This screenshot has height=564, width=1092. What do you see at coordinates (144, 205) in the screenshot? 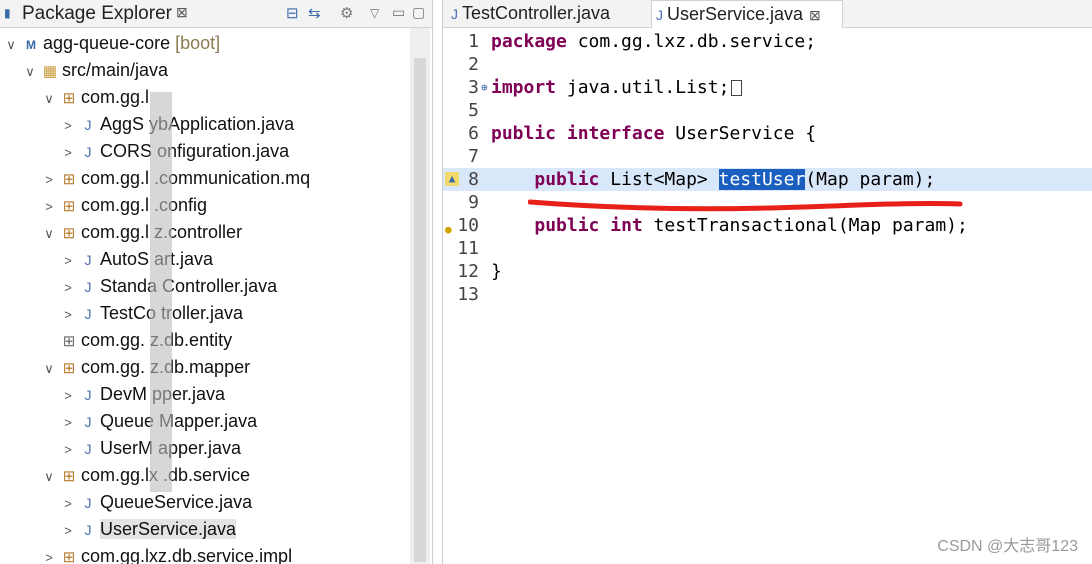
I see `tree-item-label: com.gg.l .config` at bounding box center [144, 205].